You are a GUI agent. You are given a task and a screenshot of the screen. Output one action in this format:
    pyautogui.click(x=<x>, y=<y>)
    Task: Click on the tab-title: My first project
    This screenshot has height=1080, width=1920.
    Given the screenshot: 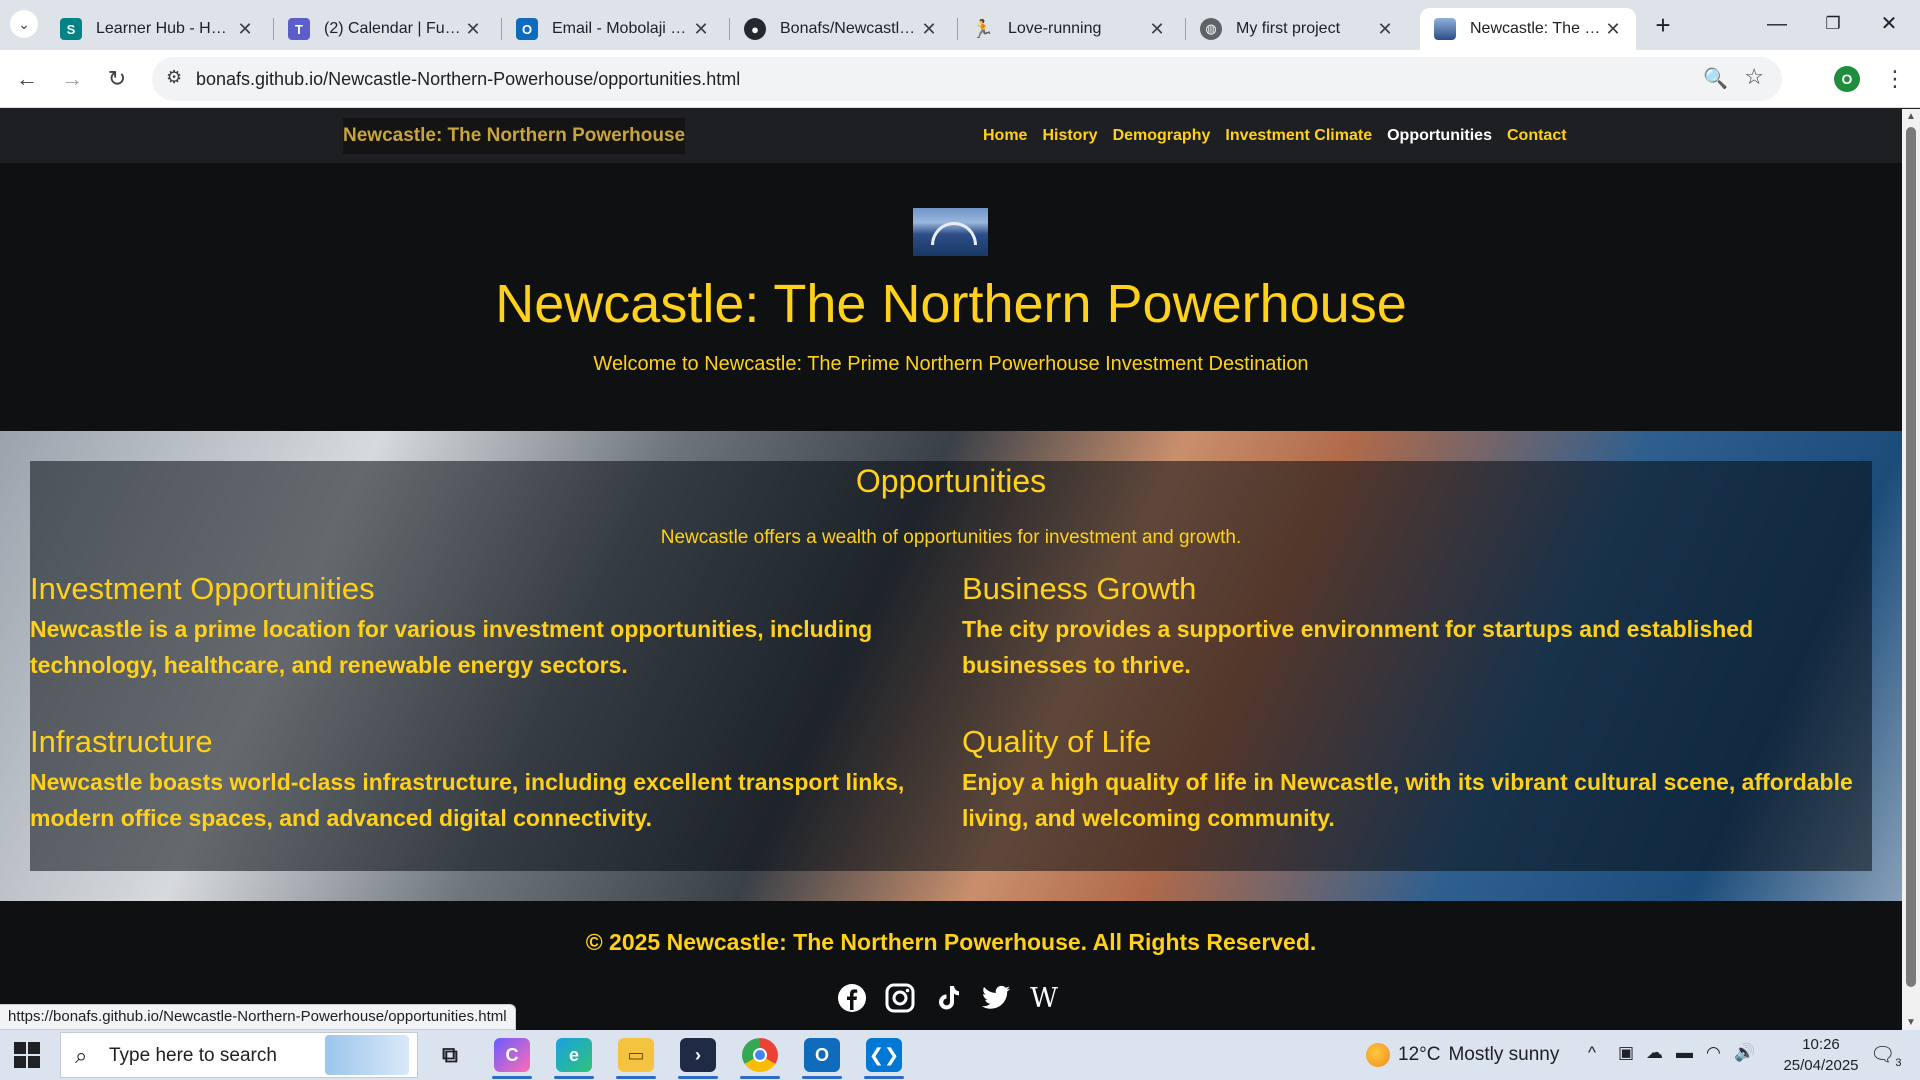 What is the action you would take?
    pyautogui.click(x=1288, y=28)
    